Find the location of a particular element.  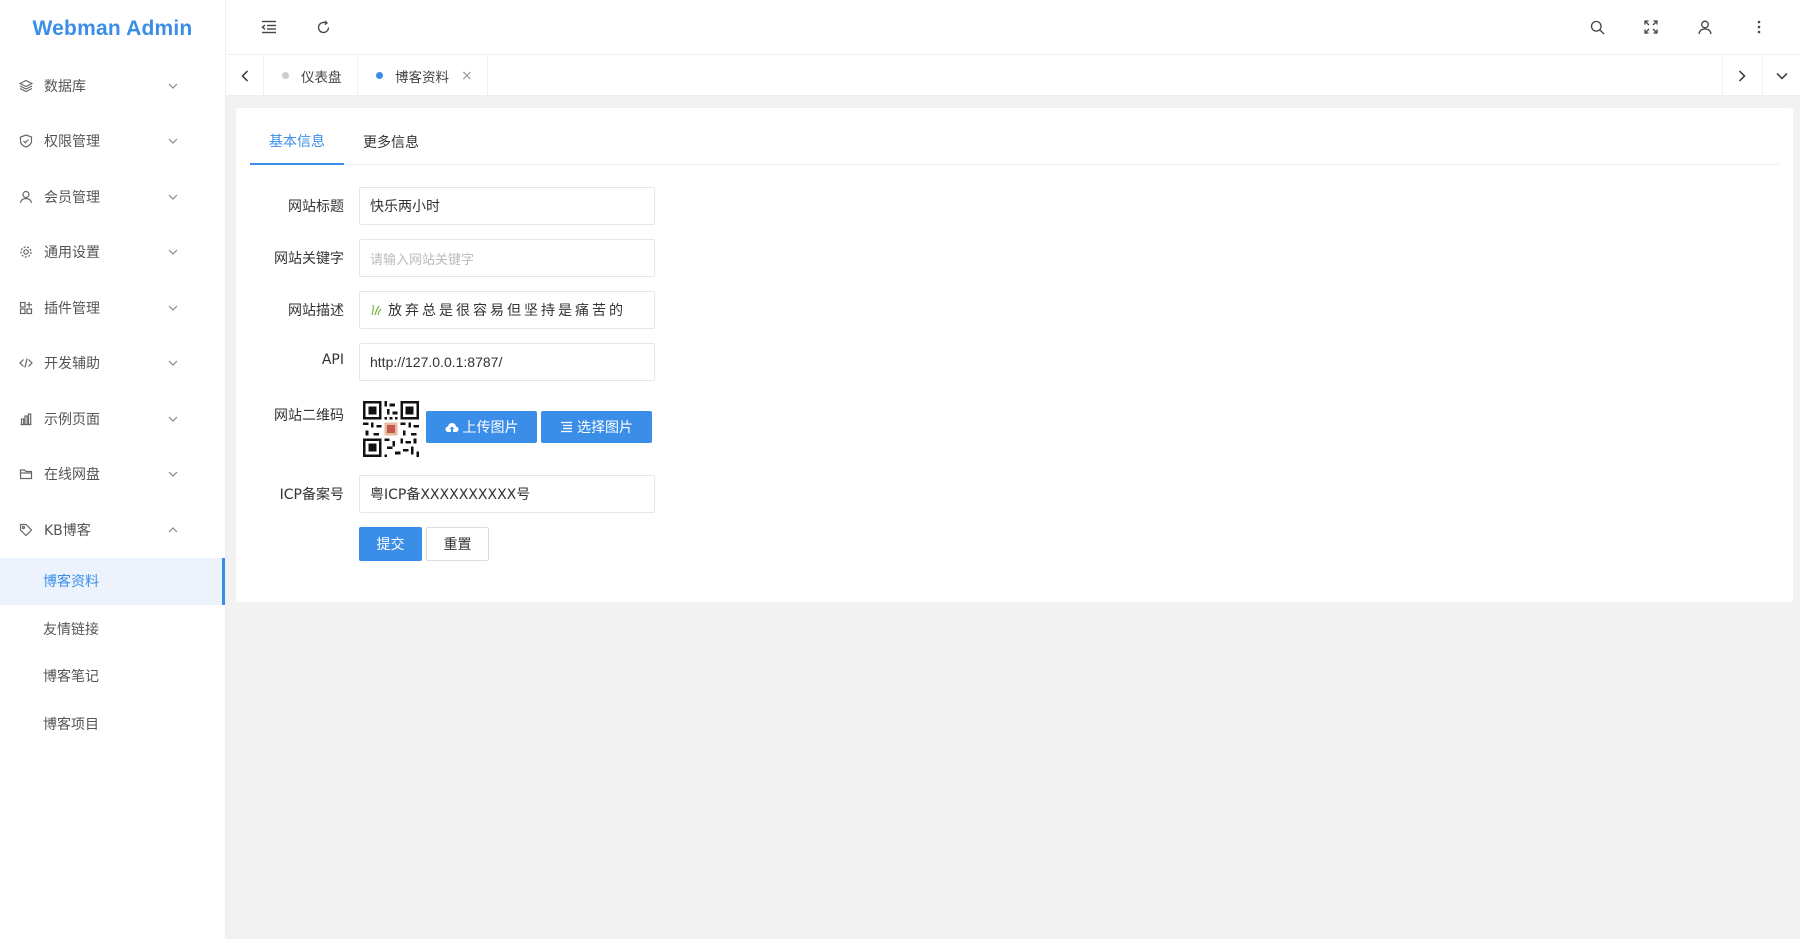

site-description-text: 放弃总是很容易但坚持是痛苦的 is located at coordinates (507, 311).